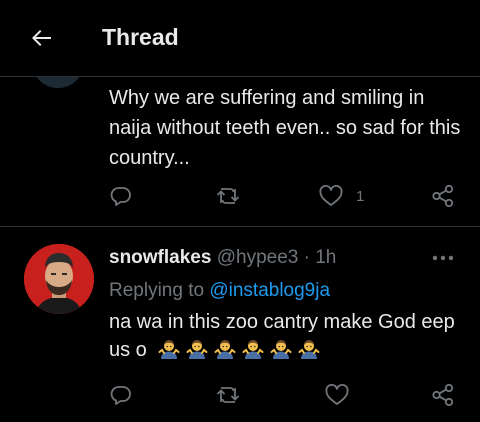 Image resolution: width=480 pixels, height=422 pixels. I want to click on avatar, so click(59, 279).